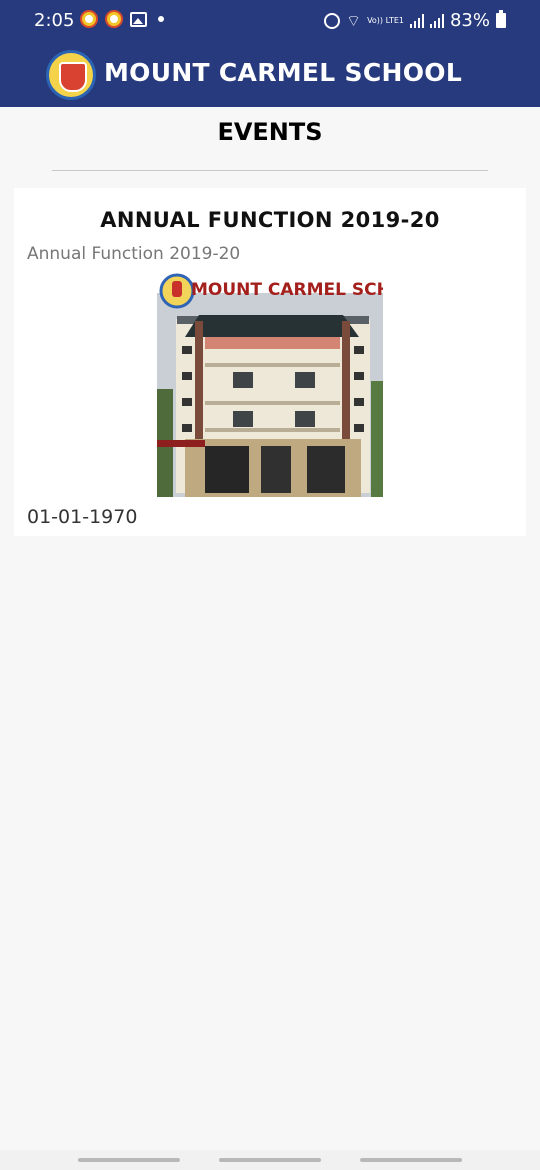 The height and width of the screenshot is (1170, 540). Describe the element at coordinates (138, 19) in the screenshot. I see `gallery-icon` at that location.